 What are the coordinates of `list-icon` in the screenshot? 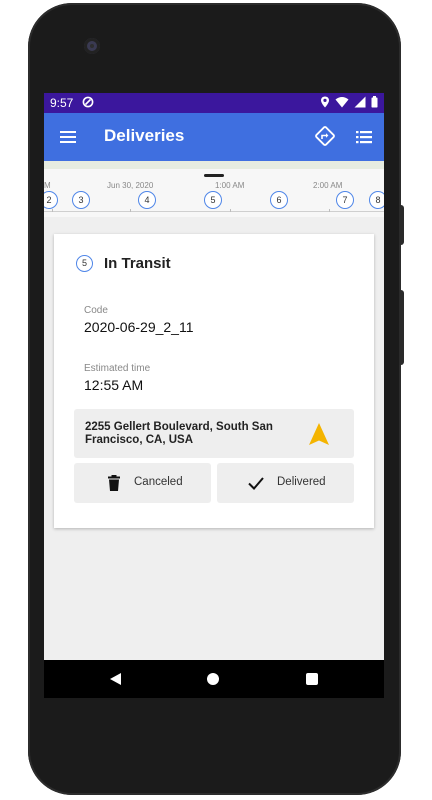 It's located at (364, 137).